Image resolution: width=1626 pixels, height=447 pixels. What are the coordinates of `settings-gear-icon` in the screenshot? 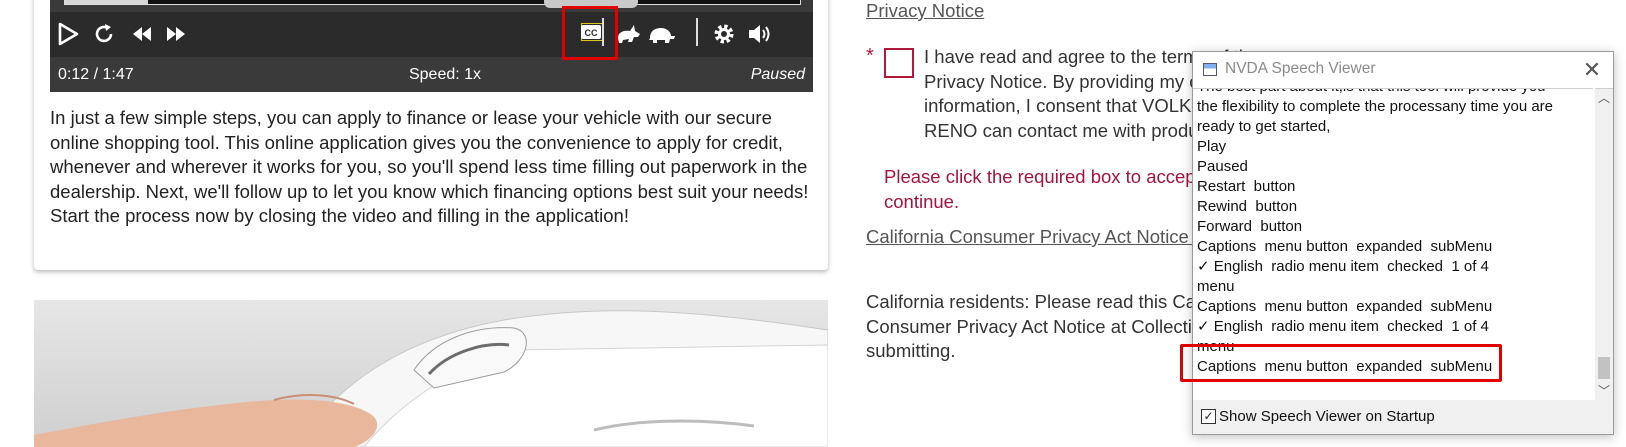 It's located at (724, 34).